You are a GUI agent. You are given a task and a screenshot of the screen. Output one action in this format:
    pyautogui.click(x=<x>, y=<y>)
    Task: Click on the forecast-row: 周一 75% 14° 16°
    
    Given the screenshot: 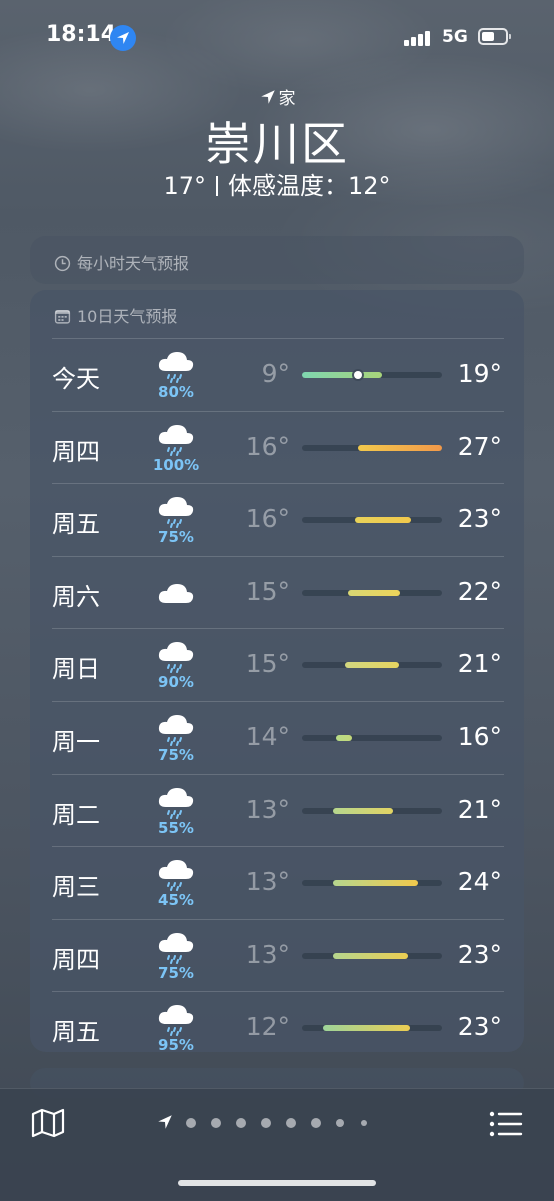 What is the action you would take?
    pyautogui.click(x=278, y=737)
    